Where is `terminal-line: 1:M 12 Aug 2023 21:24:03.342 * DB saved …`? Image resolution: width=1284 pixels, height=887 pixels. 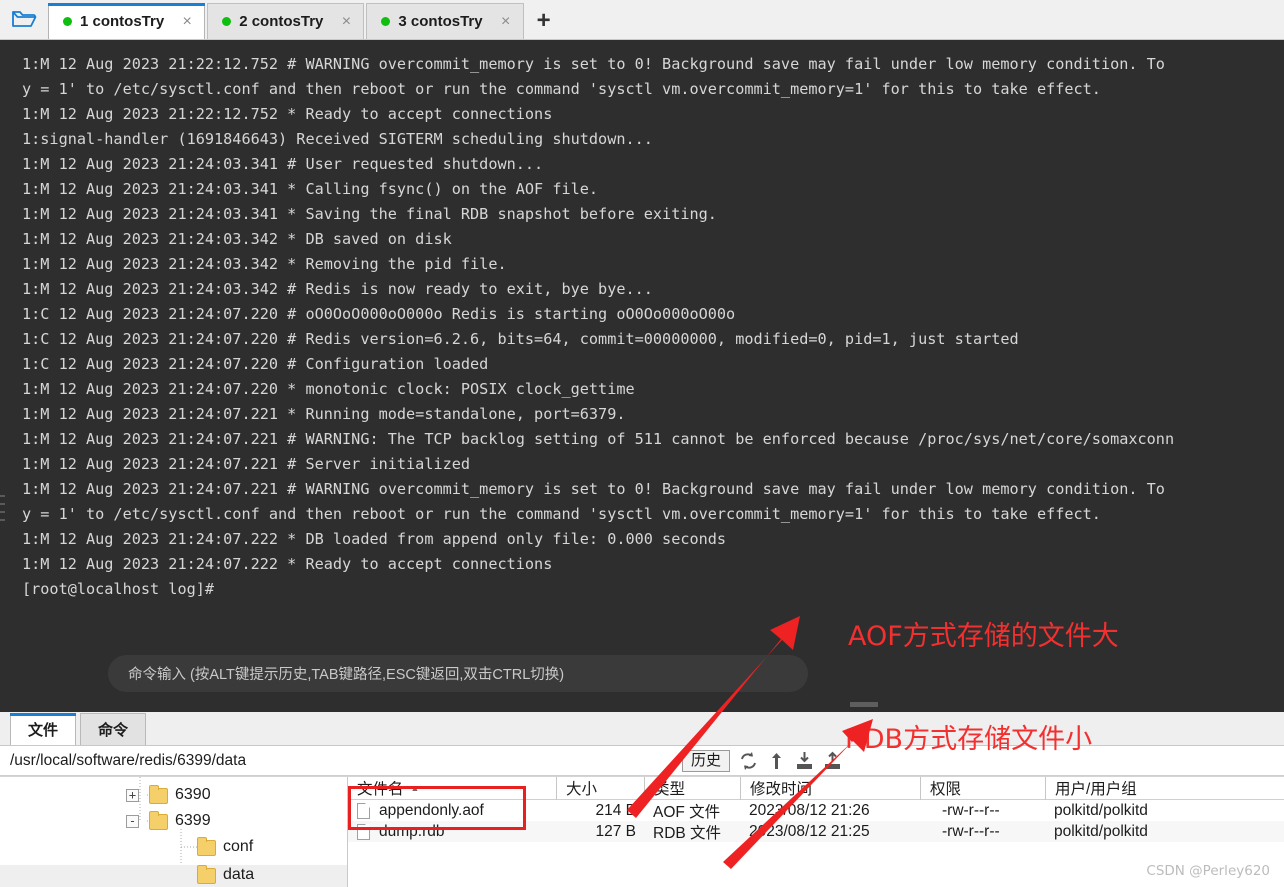 terminal-line: 1:M 12 Aug 2023 21:24:03.342 * DB saved … is located at coordinates (237, 239).